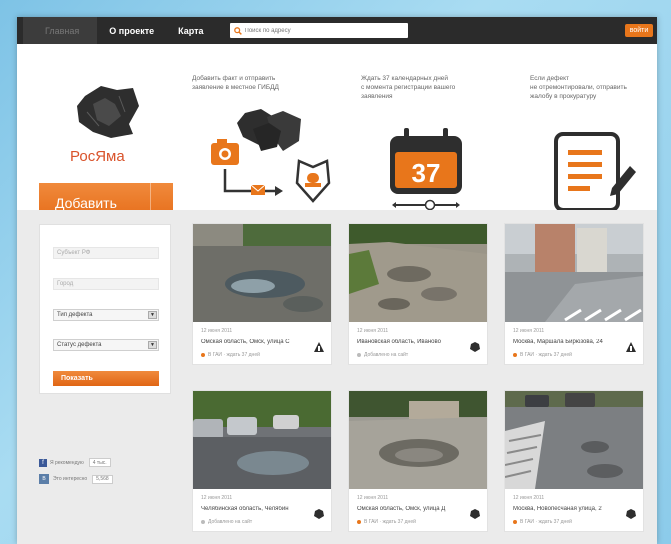  What do you see at coordinates (106, 284) in the screenshot?
I see `city-field: Город` at bounding box center [106, 284].